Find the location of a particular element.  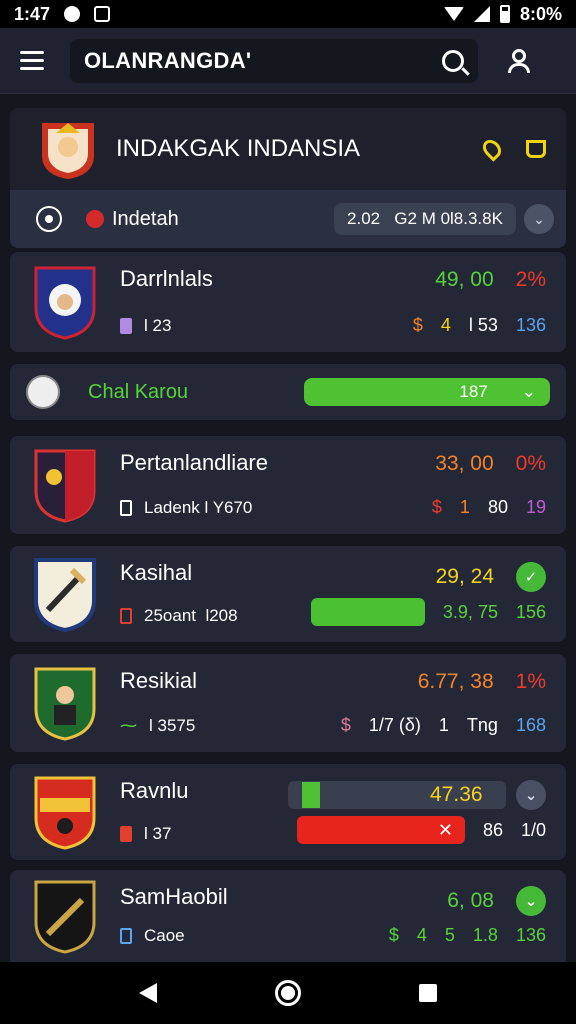

user-icon is located at coordinates (519, 60).